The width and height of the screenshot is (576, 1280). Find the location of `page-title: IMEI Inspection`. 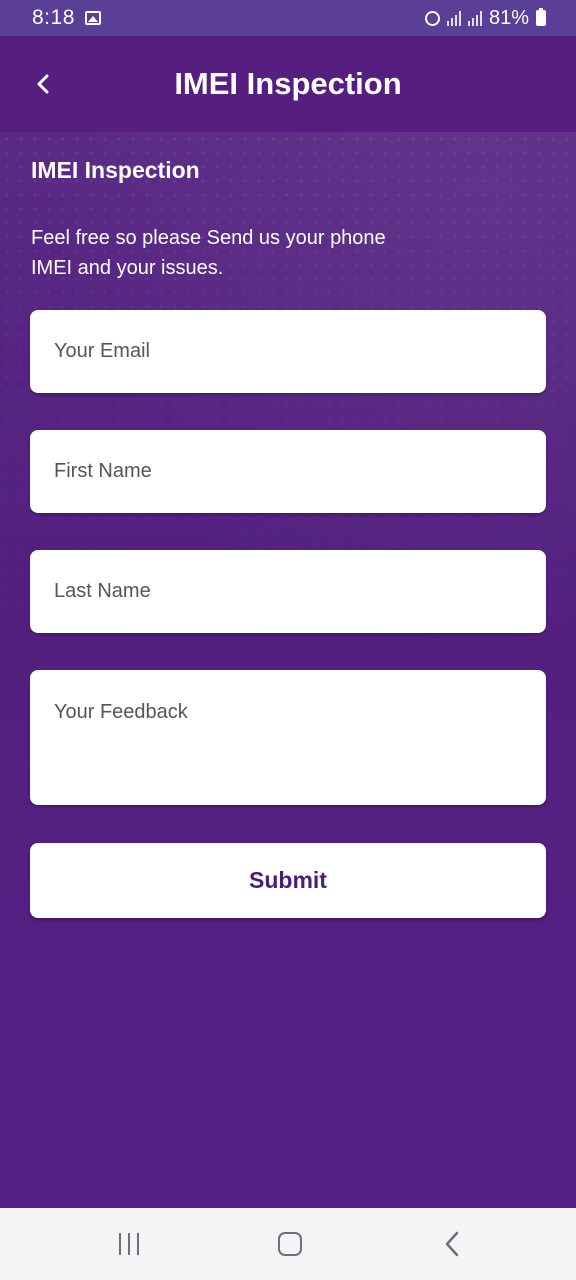

page-title: IMEI Inspection is located at coordinates (288, 83).